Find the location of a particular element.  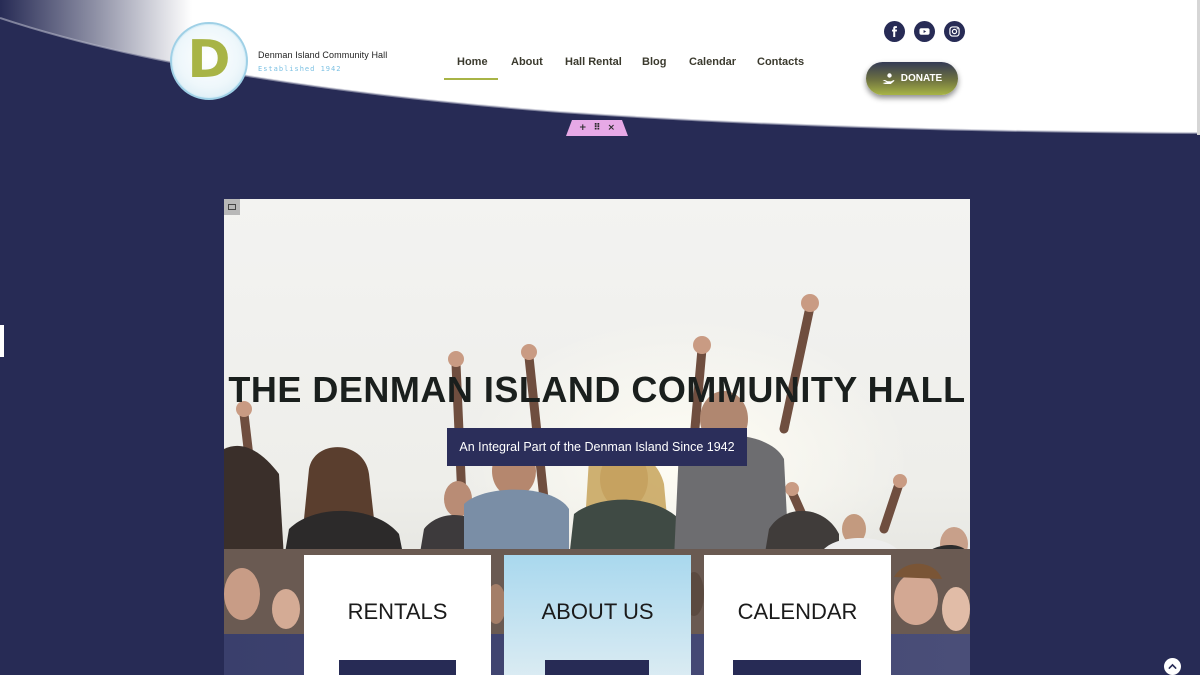

left-edge-marker is located at coordinates (2, 341).